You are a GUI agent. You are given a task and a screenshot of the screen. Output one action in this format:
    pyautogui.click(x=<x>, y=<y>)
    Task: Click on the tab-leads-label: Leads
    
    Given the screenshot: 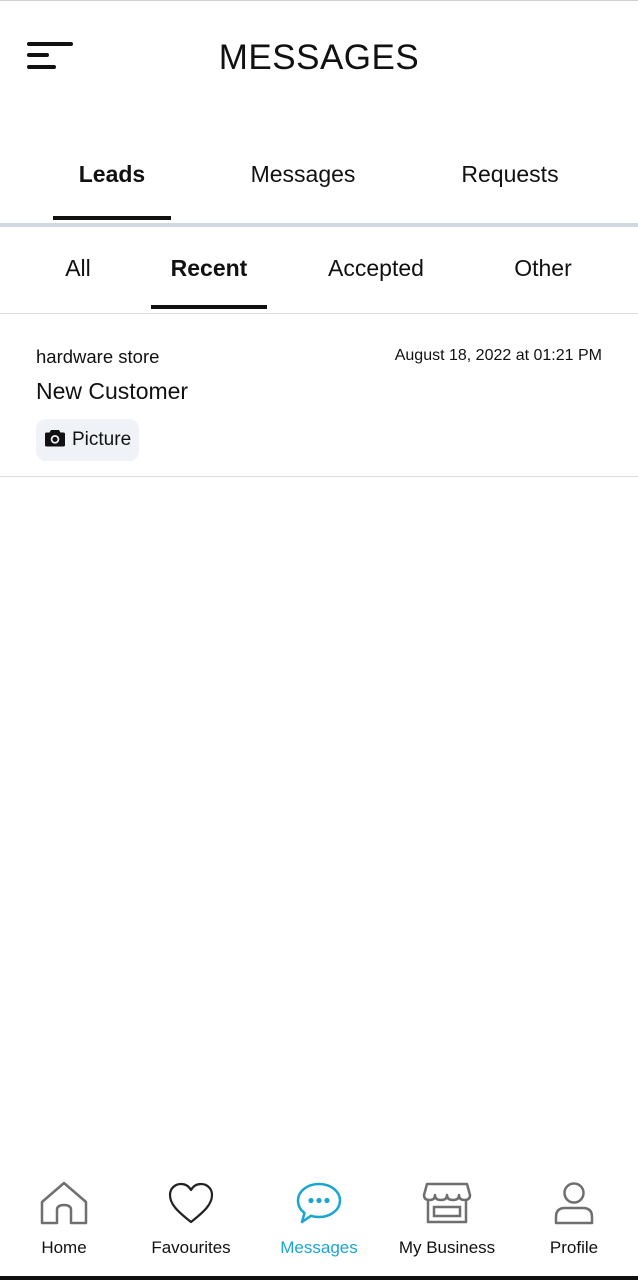 What is the action you would take?
    pyautogui.click(x=112, y=174)
    